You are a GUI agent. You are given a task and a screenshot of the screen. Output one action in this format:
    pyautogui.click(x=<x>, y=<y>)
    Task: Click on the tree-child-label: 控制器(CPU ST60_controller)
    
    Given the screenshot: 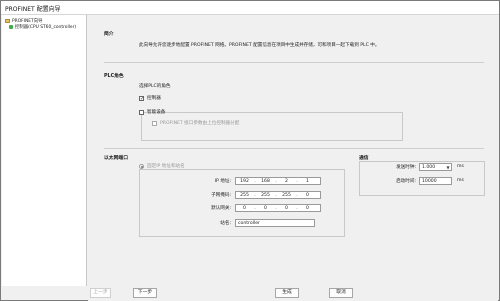 What is the action you would take?
    pyautogui.click(x=46, y=27)
    